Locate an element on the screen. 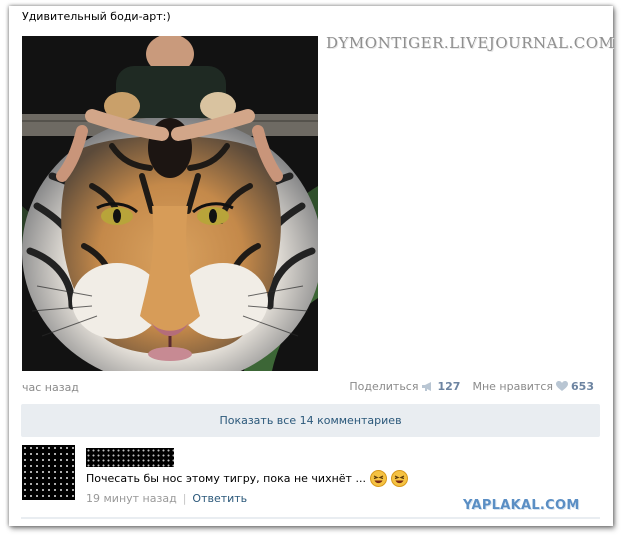 This screenshot has height=537, width=625. share-label: Поделиться is located at coordinates (384, 386).